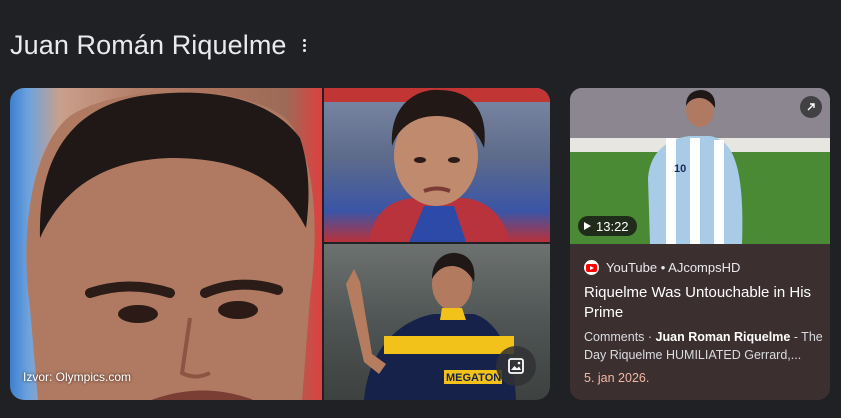  What do you see at coordinates (620, 337) in the screenshot?
I see `snippet-prefix: Comments ·` at bounding box center [620, 337].